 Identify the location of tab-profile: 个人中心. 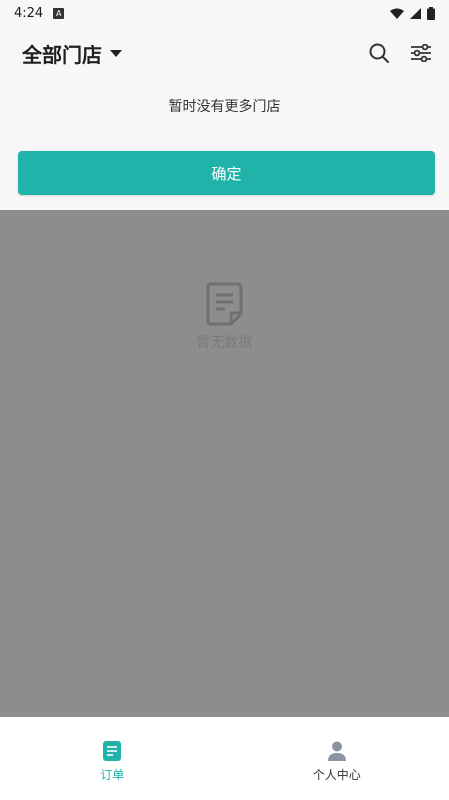
(337, 758).